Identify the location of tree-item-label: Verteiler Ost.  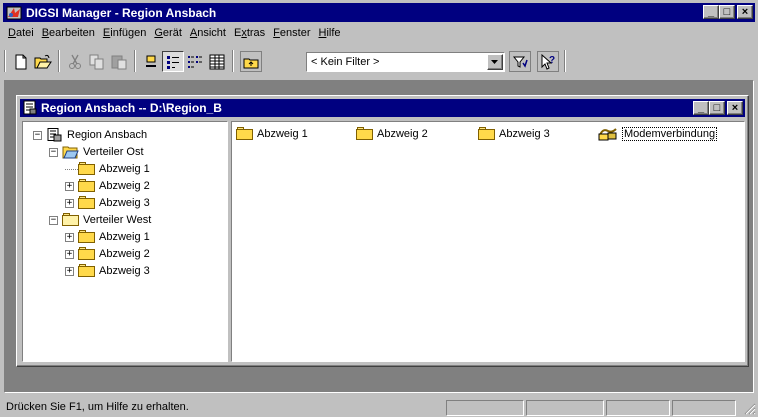
(113, 152).